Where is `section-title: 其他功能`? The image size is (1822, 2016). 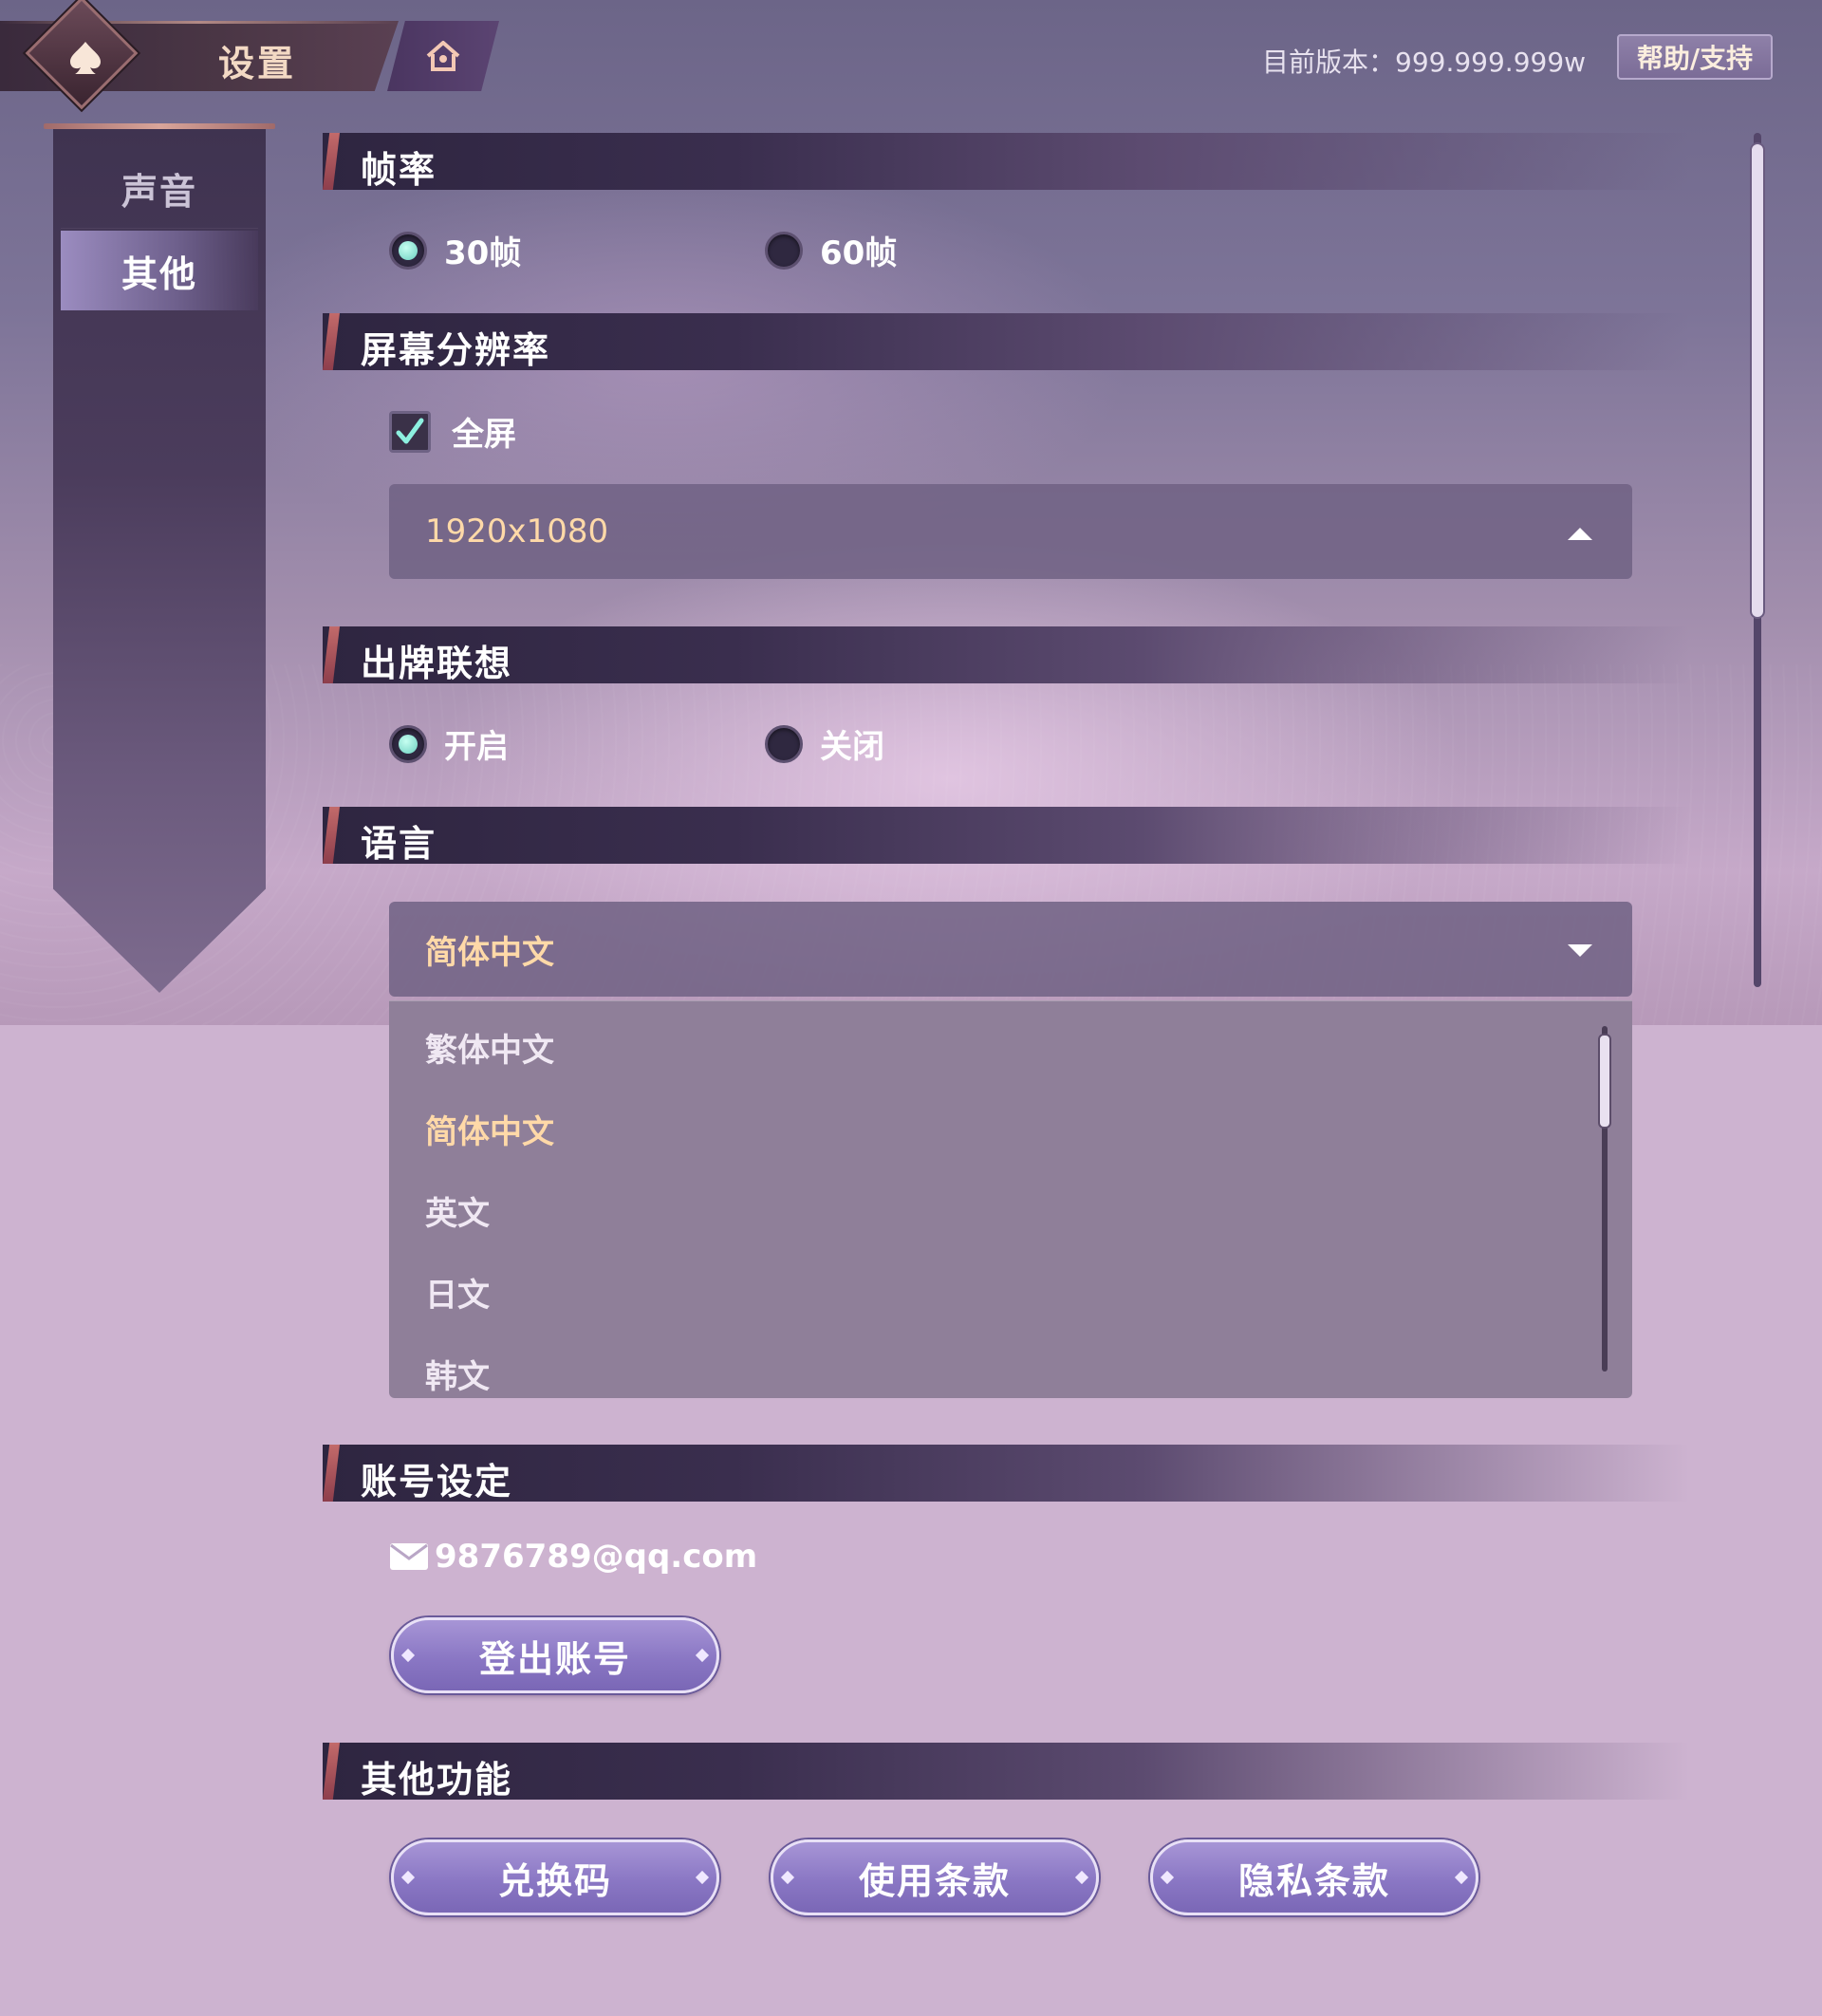
section-title: 其他功能 is located at coordinates (437, 1780).